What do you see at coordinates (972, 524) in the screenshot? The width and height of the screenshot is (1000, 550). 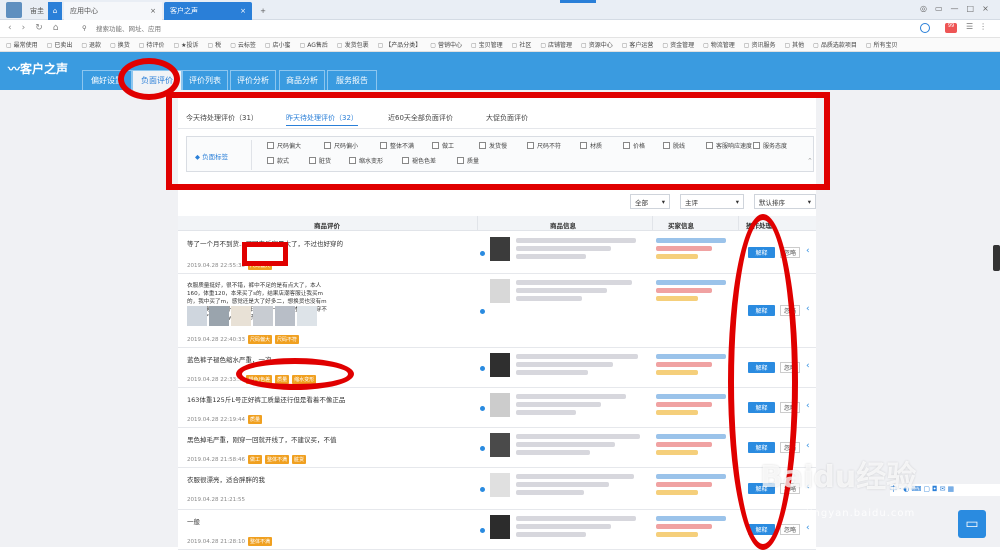 I see `chat-button: ▭` at bounding box center [972, 524].